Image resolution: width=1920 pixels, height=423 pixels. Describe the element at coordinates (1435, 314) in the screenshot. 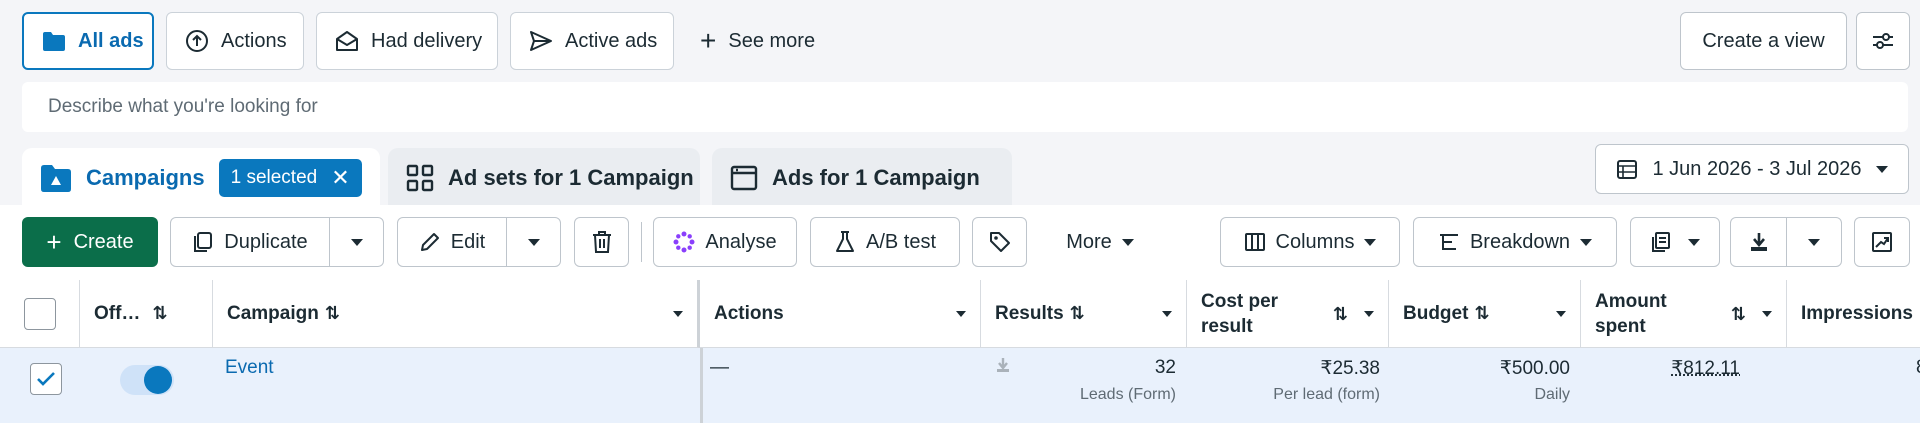

I see `header-budget-label: Budget` at that location.